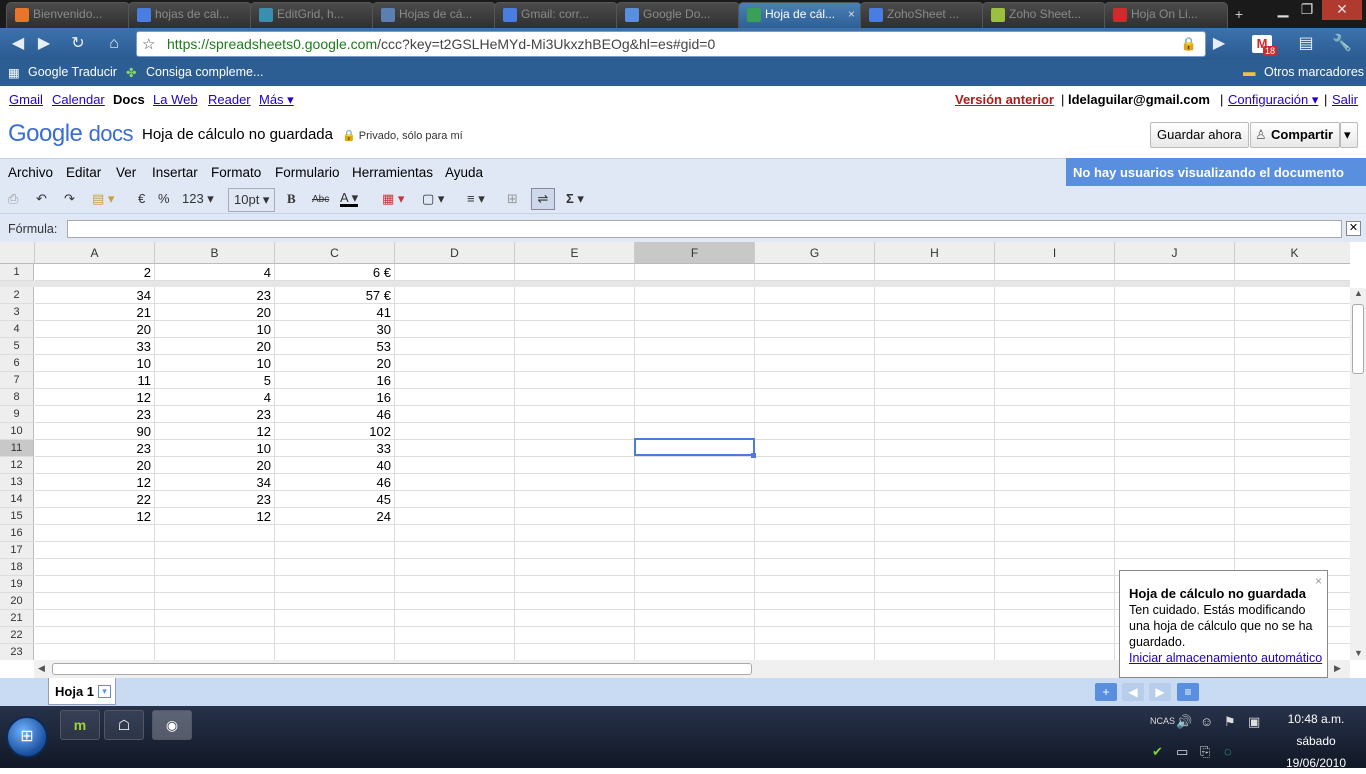  Describe the element at coordinates (335, 346) in the screenshot. I see `cell: 53` at that location.